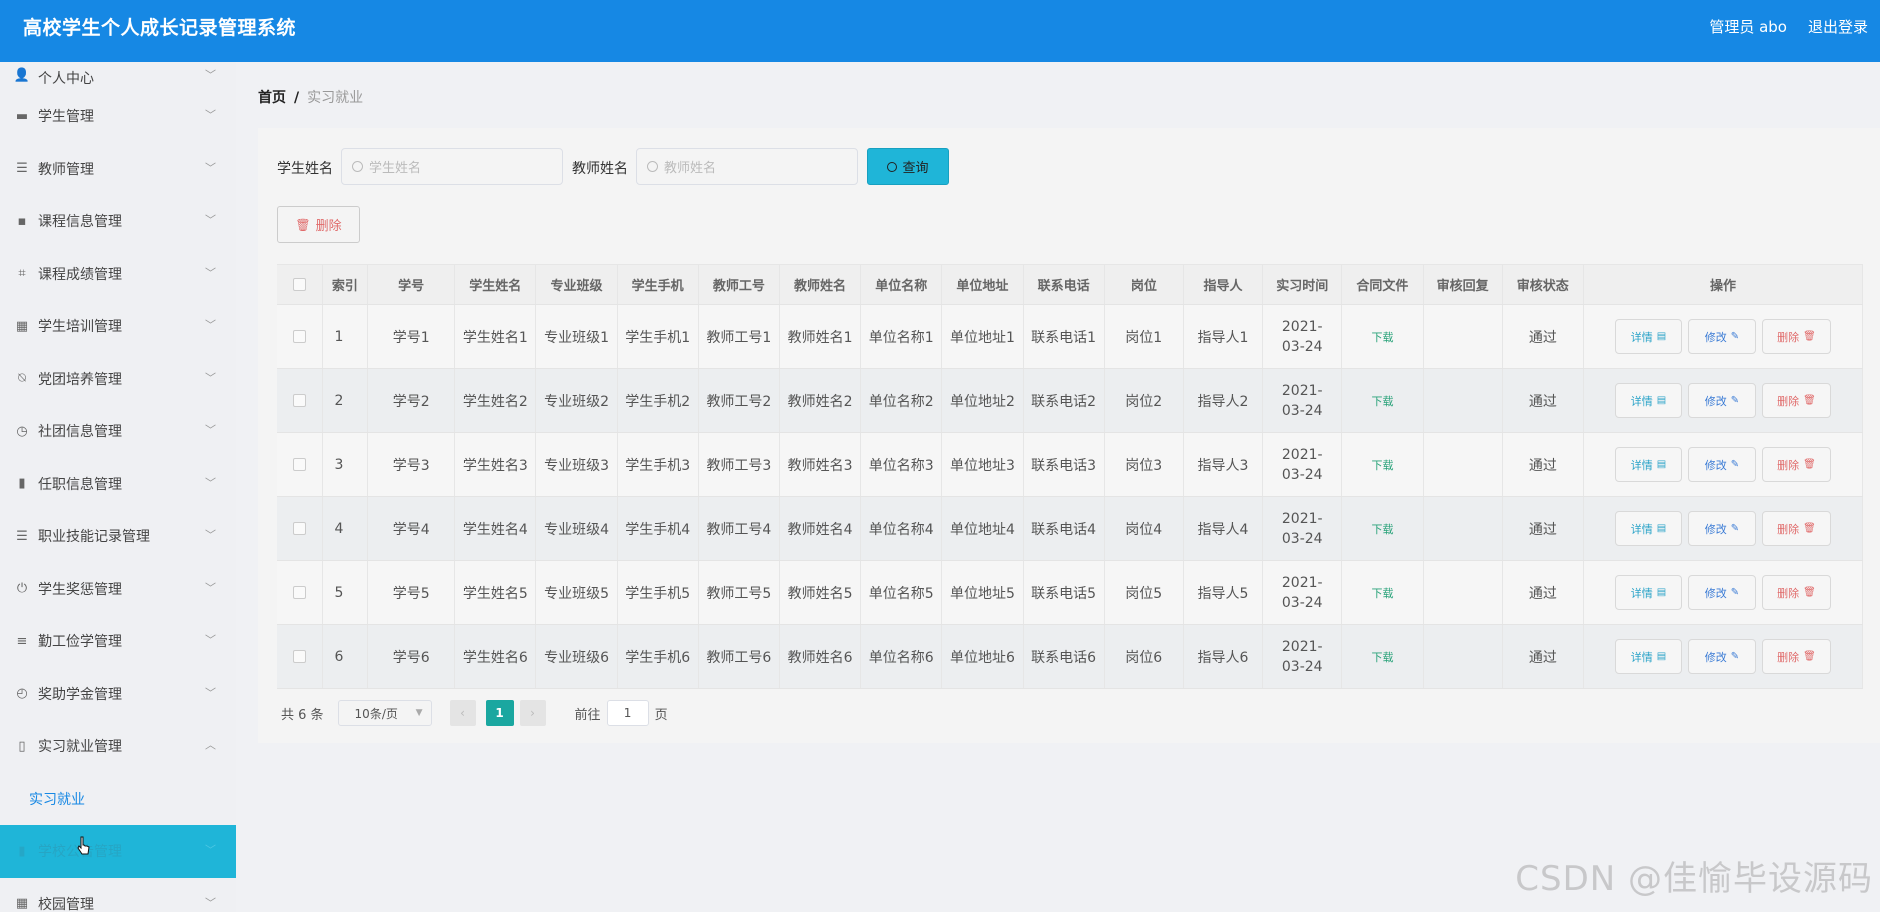 The width and height of the screenshot is (1880, 912). What do you see at coordinates (346, 336) in the screenshot?
I see `table-cell: 1` at bounding box center [346, 336].